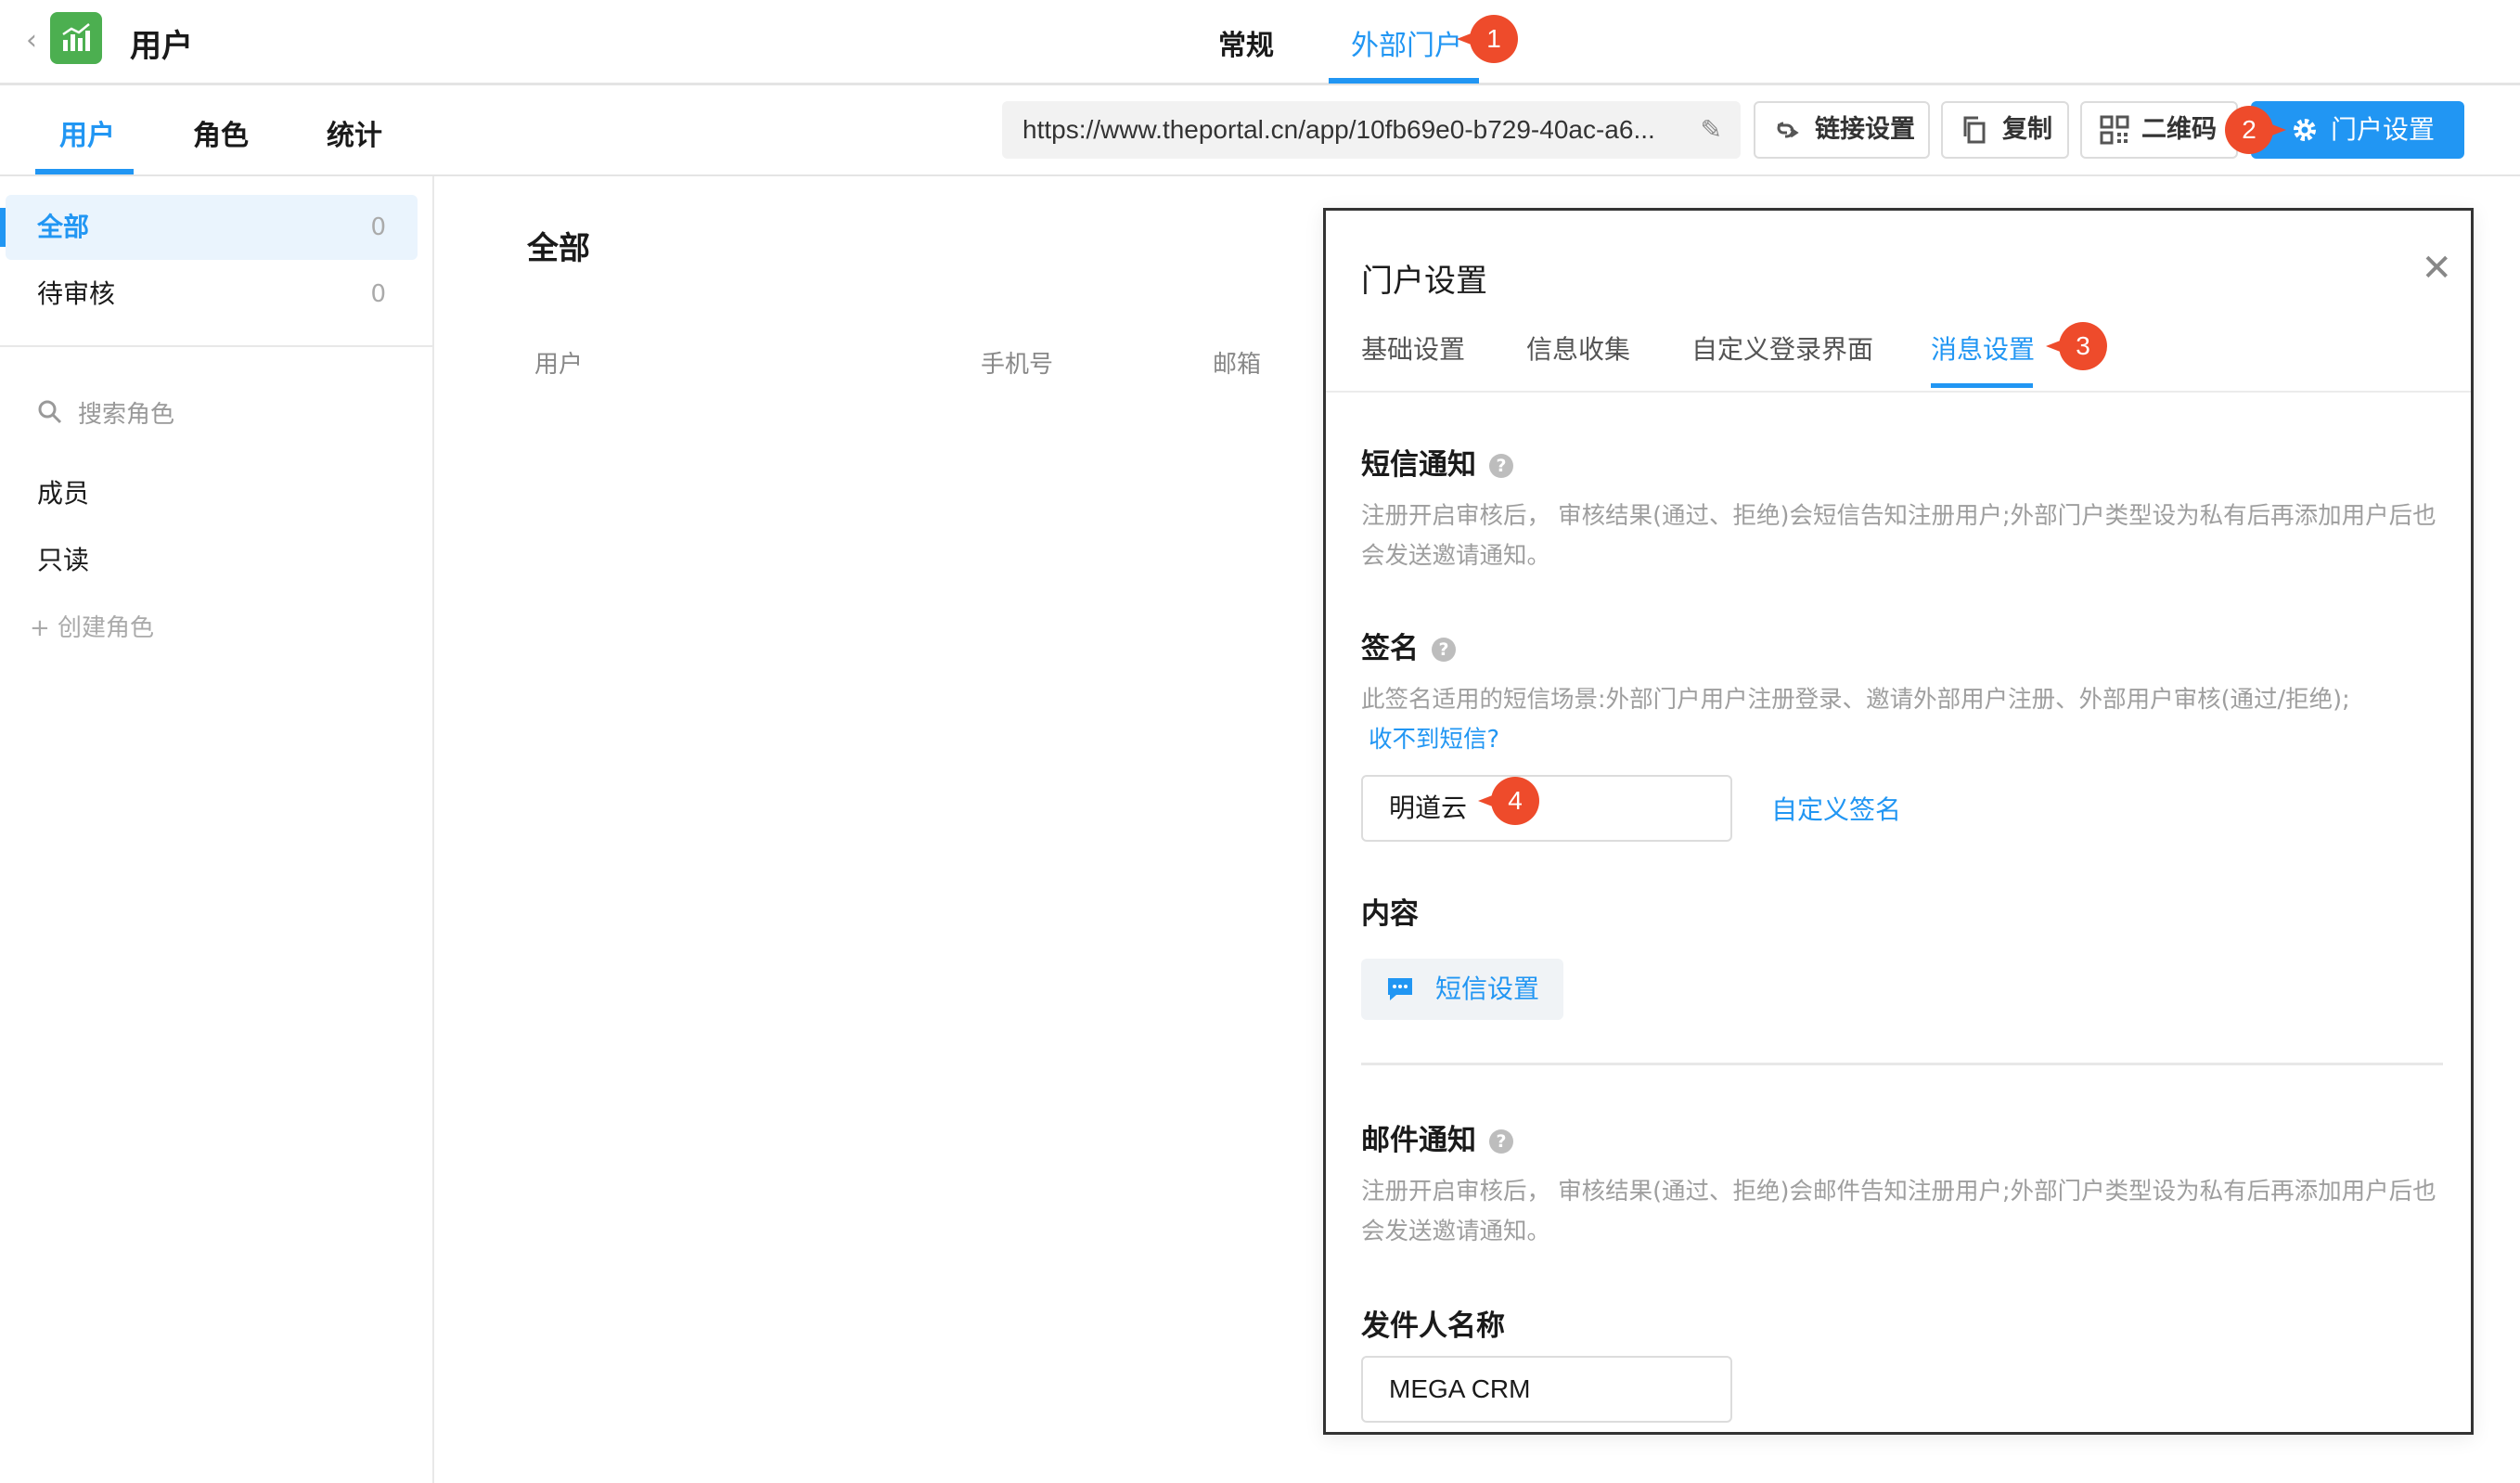 This screenshot has width=2520, height=1483. Describe the element at coordinates (2255, 130) in the screenshot. I see `annotation-badge: 2` at that location.